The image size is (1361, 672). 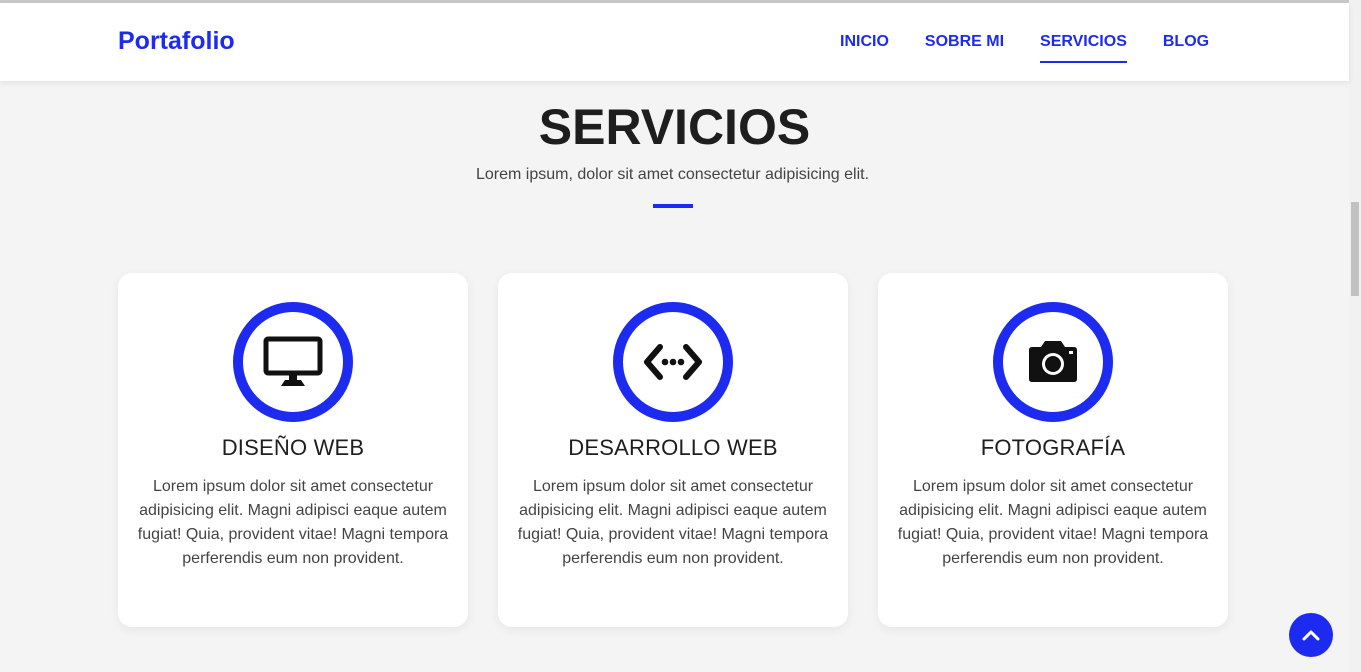 I want to click on main-nav: INICIO SOBRE MI SERVICIOS BLOG, so click(x=1042, y=48).